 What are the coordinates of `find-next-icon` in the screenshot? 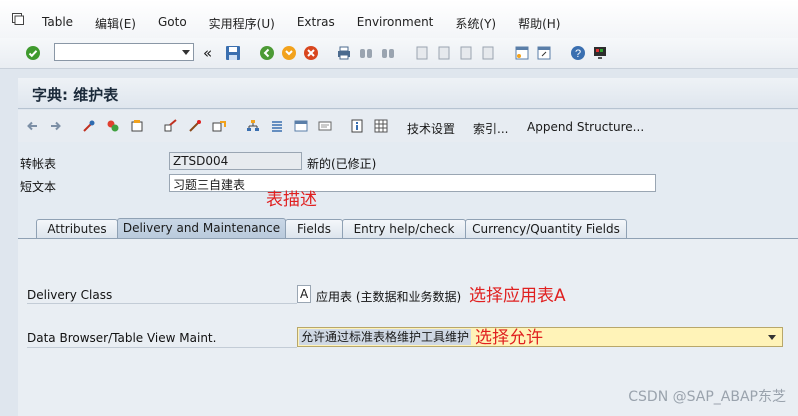 It's located at (388, 53).